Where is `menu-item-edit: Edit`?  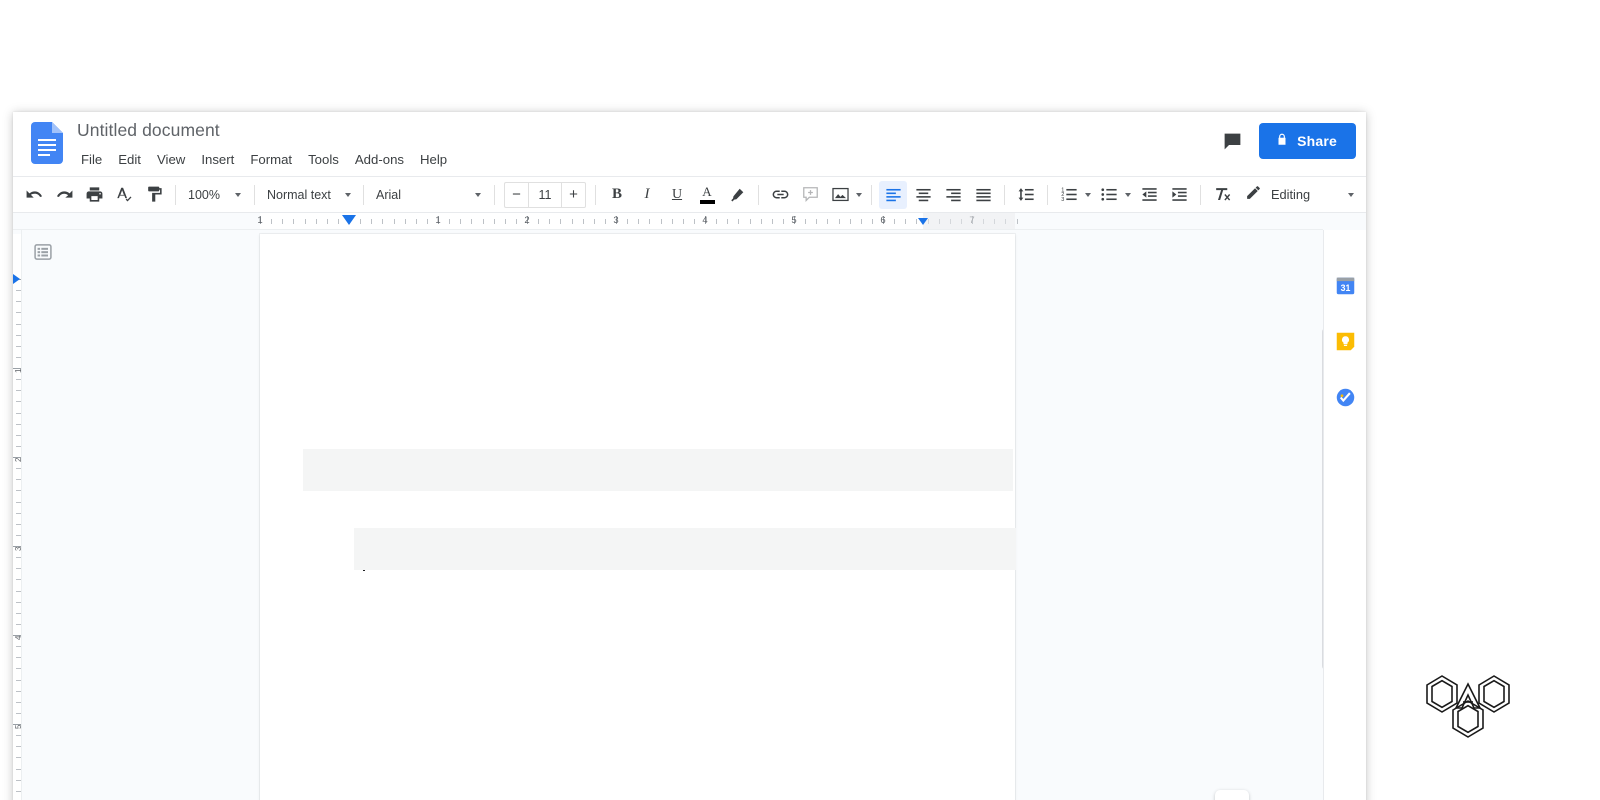 menu-item-edit: Edit is located at coordinates (129, 159).